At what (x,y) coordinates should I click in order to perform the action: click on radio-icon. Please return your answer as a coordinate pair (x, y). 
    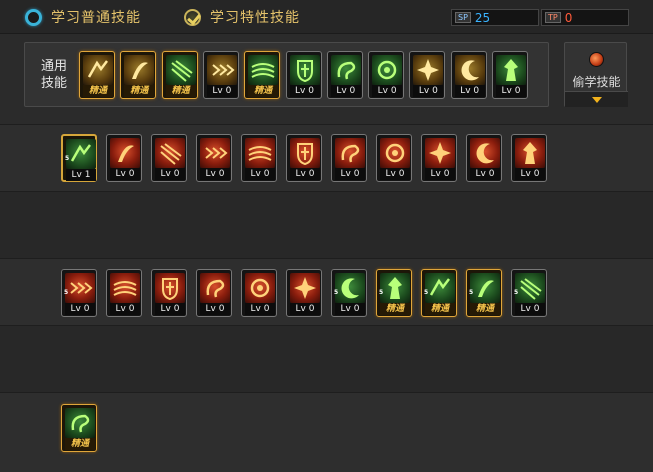
    Looking at the image, I should click on (33, 17).